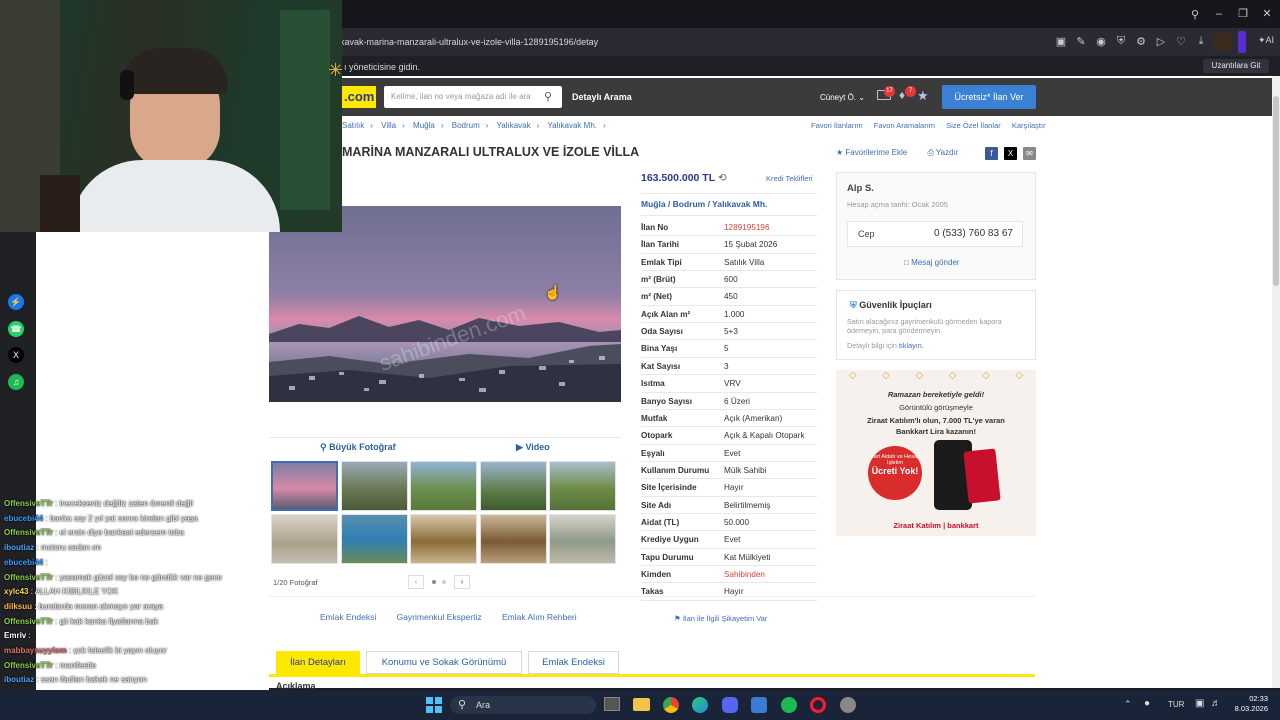 The image size is (1280, 720). I want to click on obs-icon, so click(848, 705).